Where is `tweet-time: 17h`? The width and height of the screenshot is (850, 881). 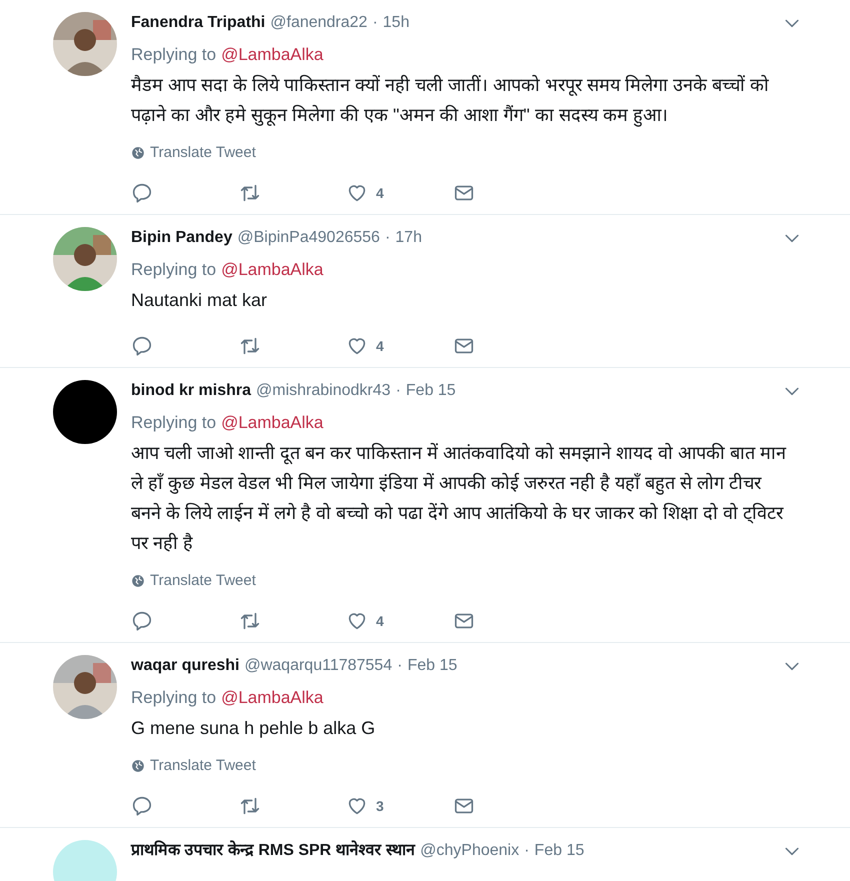
tweet-time: 17h is located at coordinates (408, 238).